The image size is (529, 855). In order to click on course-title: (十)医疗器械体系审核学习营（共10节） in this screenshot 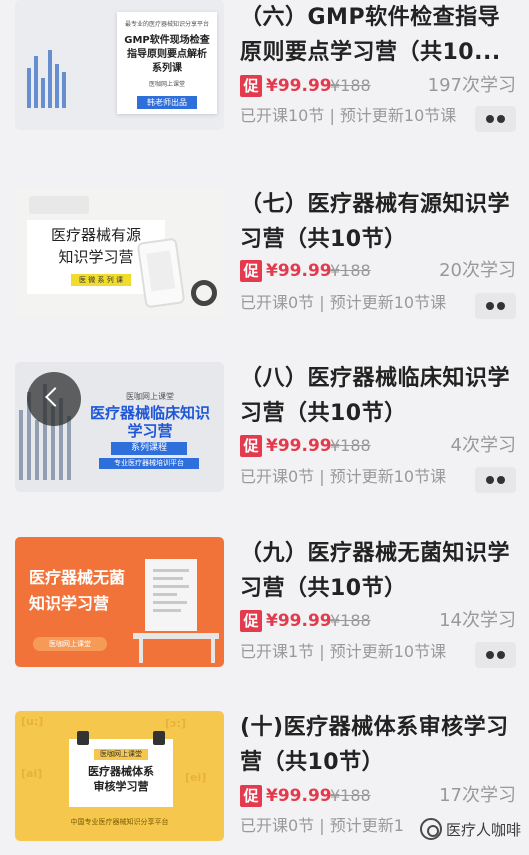, I will do `click(381, 745)`.